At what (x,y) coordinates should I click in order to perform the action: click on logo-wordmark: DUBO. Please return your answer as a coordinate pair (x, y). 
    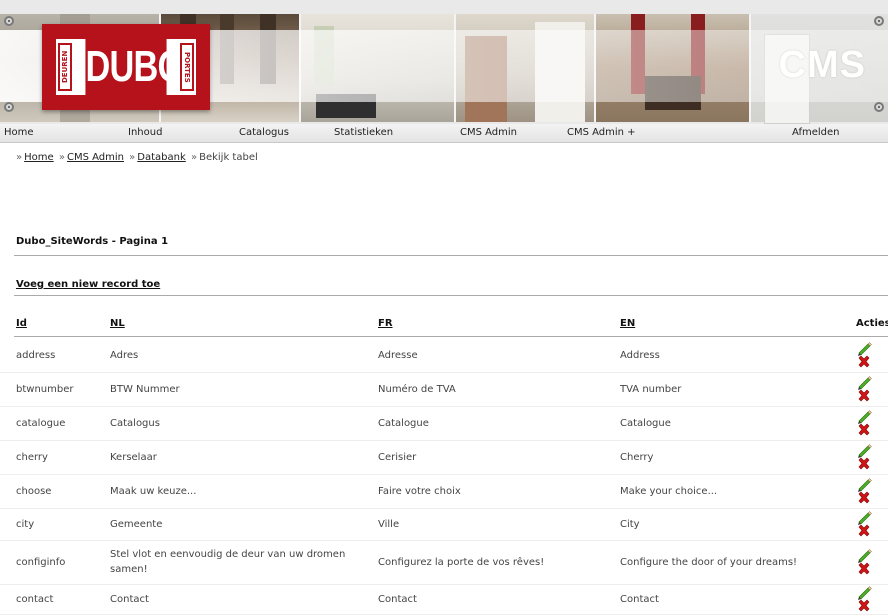
    Looking at the image, I should click on (134, 67).